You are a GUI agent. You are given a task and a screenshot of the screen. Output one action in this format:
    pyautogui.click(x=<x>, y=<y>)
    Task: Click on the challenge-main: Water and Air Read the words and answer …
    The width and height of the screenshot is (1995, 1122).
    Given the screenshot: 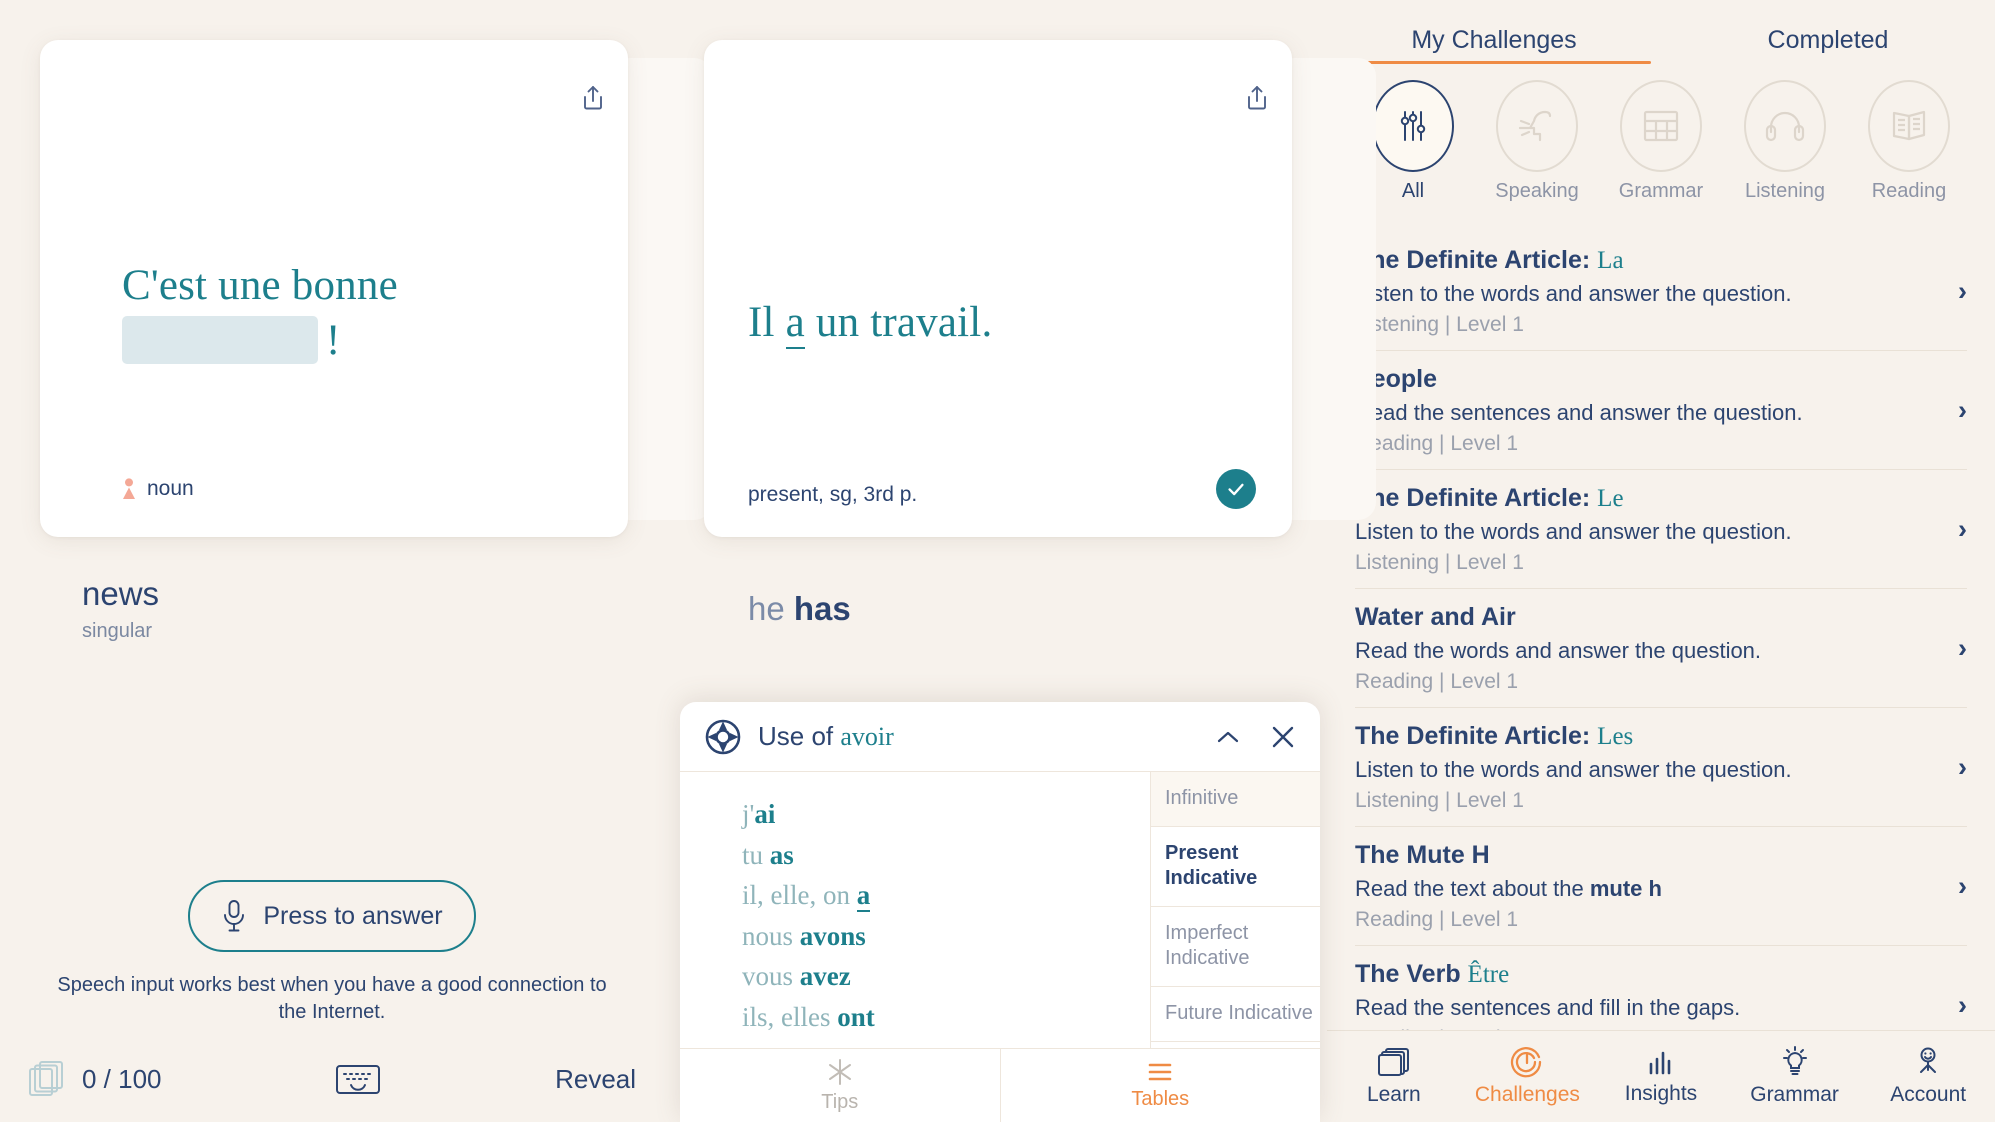 What is the action you would take?
    pyautogui.click(x=1647, y=648)
    